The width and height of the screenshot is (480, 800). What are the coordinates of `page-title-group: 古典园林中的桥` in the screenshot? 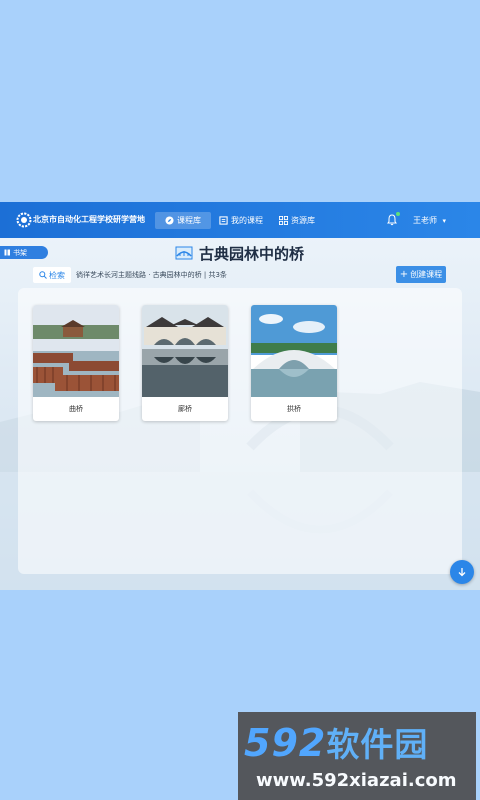 It's located at (239, 253).